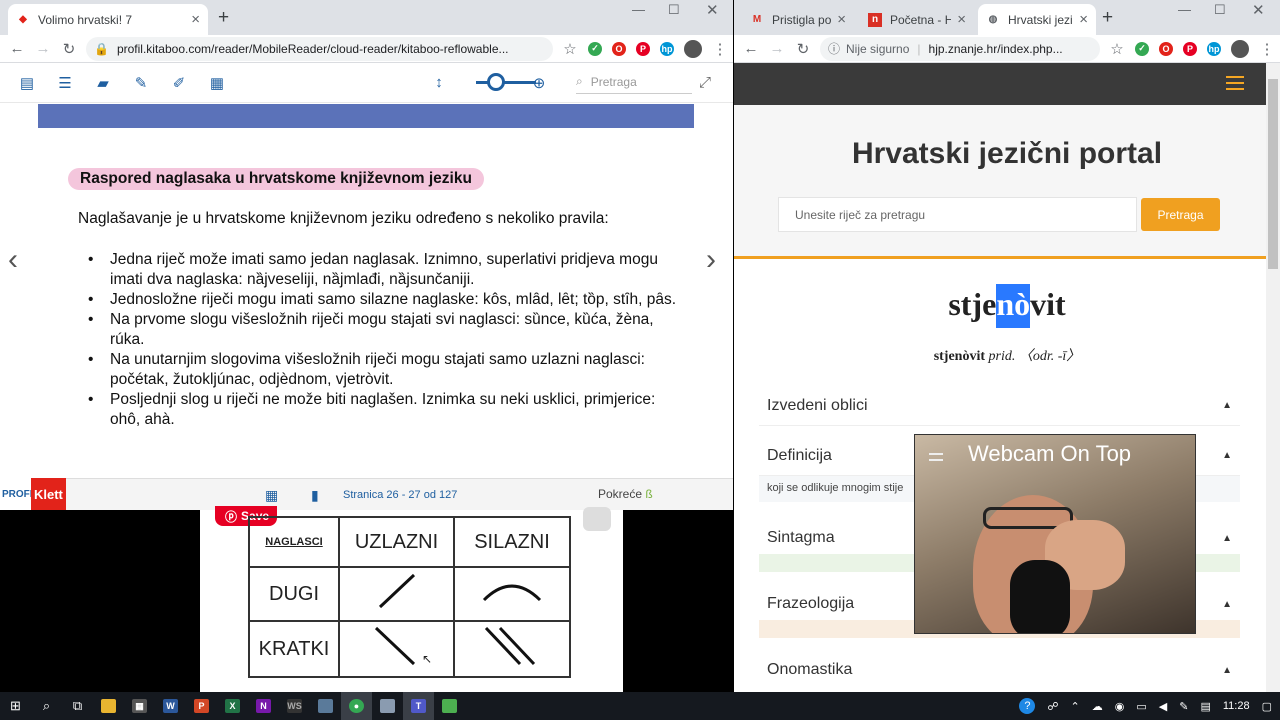  Describe the element at coordinates (917, 19) in the screenshot. I see `tab-pocetna: n Početna - Hrv ×` at that location.